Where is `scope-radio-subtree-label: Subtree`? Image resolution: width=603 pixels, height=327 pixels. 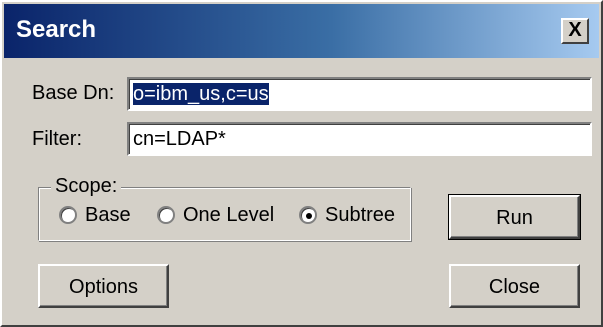 scope-radio-subtree-label: Subtree is located at coordinates (360, 215).